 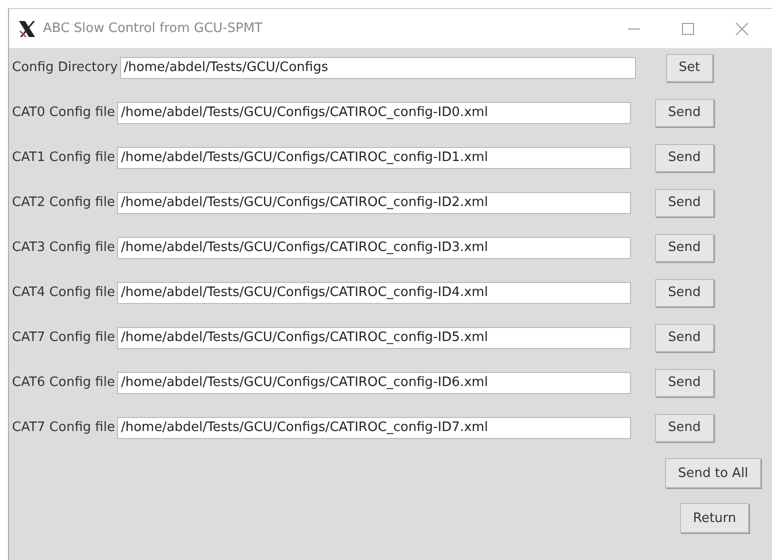 I want to click on file-path-field: /home/abdel/Tests/GCU/Configs/CATIROC_config-ID0.xml, so click(x=373, y=113).